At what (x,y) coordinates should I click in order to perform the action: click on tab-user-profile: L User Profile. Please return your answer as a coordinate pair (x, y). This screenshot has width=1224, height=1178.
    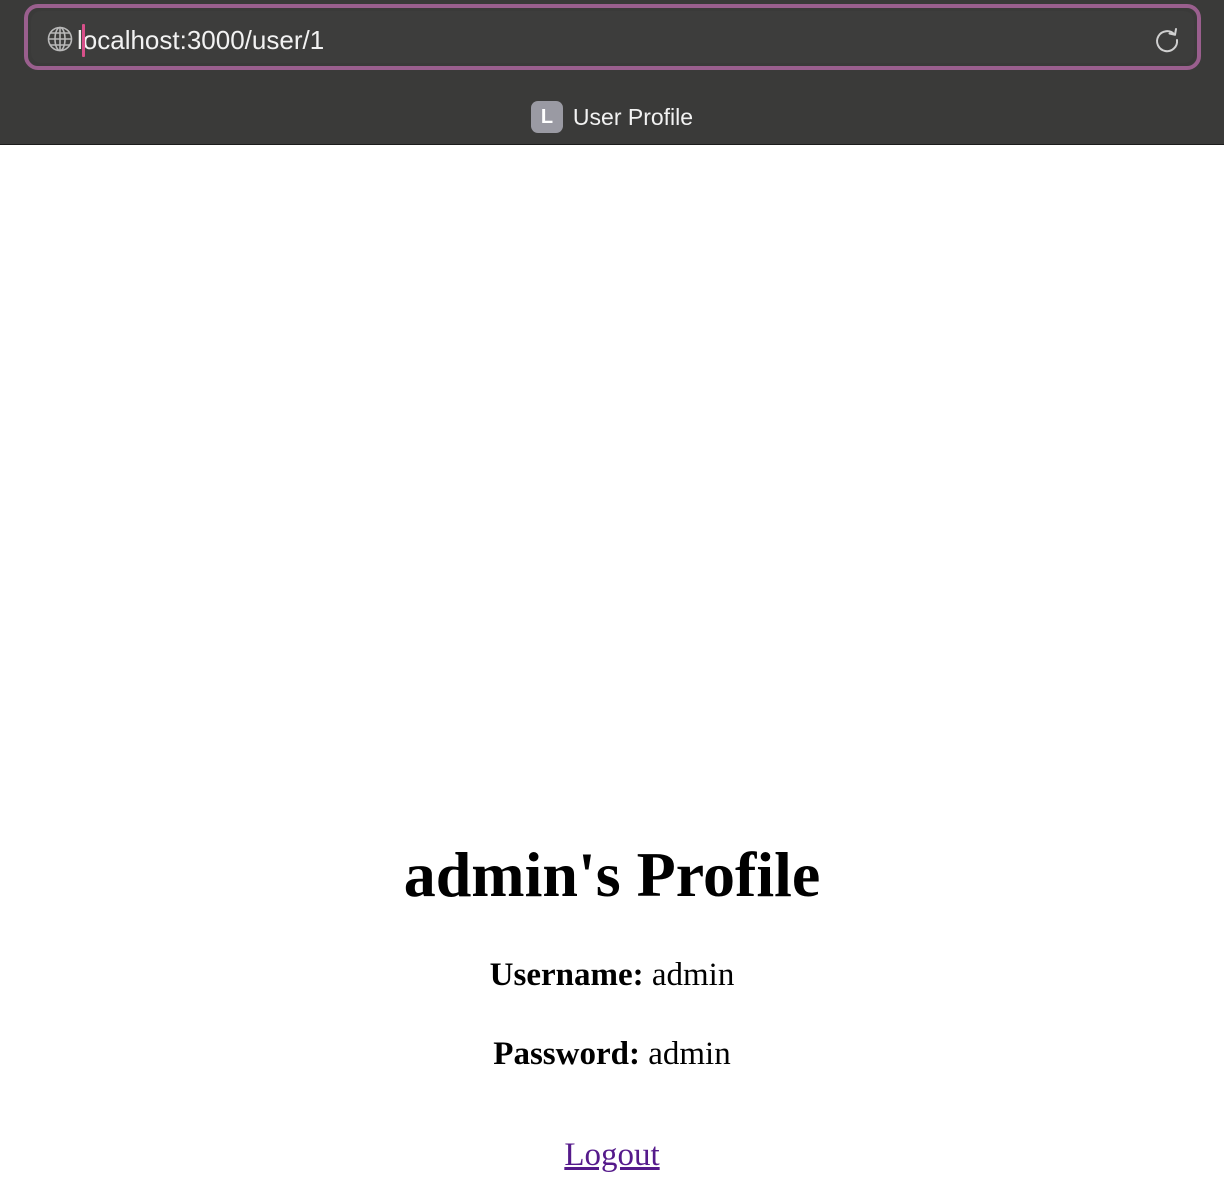
    Looking at the image, I should click on (612, 117).